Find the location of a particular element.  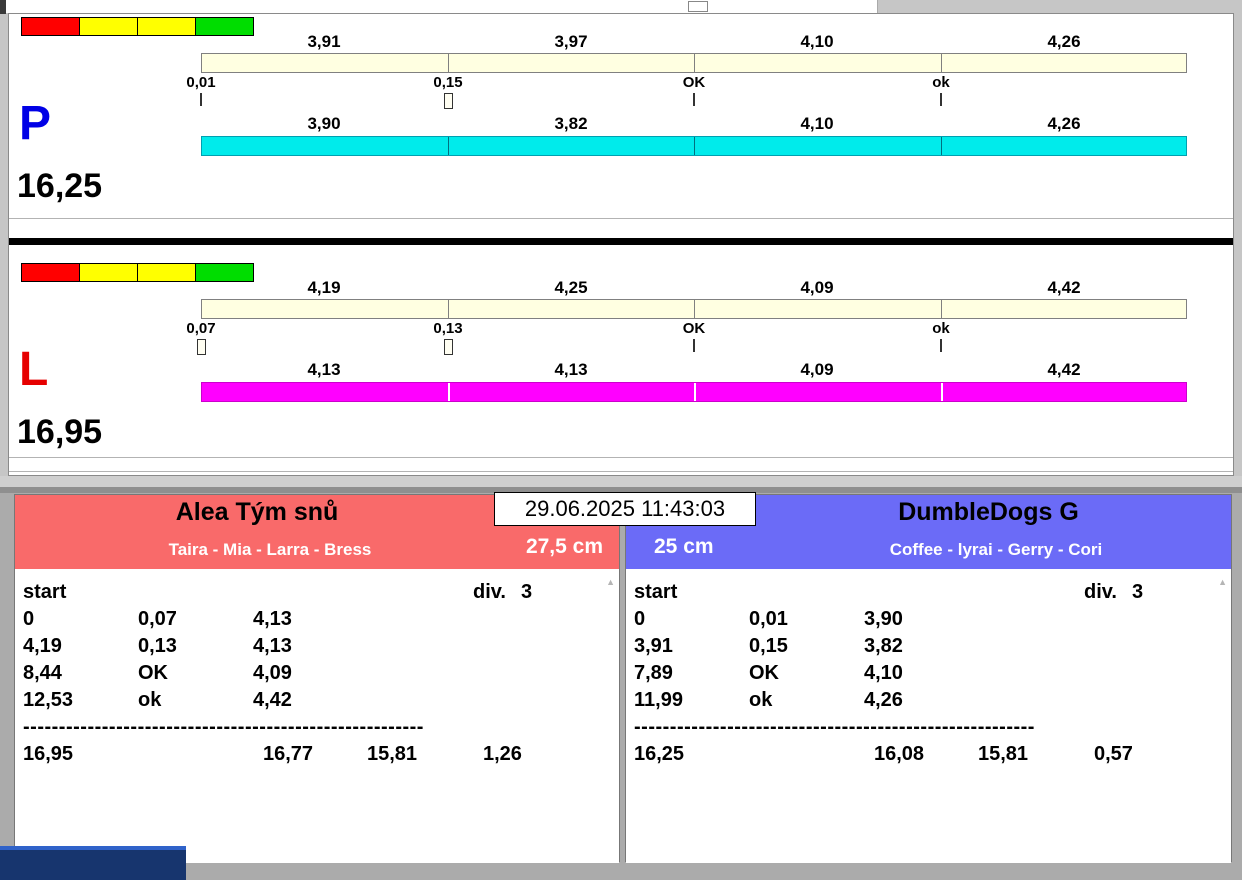

window-corner is located at coordinates (3, 7).